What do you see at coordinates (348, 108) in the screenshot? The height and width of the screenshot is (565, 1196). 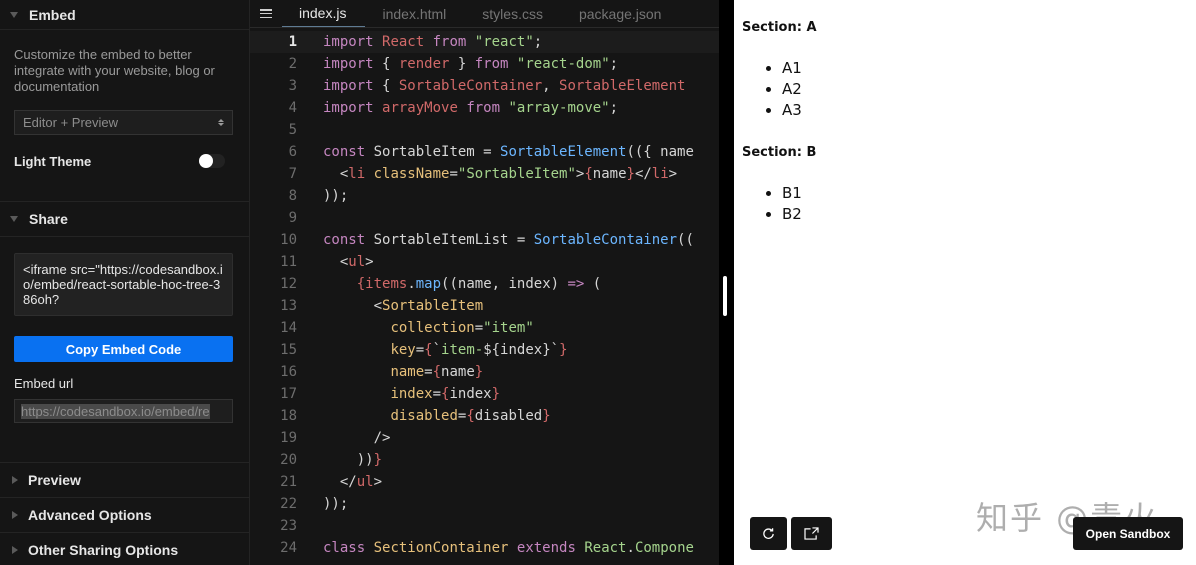 I see `code-token: import` at bounding box center [348, 108].